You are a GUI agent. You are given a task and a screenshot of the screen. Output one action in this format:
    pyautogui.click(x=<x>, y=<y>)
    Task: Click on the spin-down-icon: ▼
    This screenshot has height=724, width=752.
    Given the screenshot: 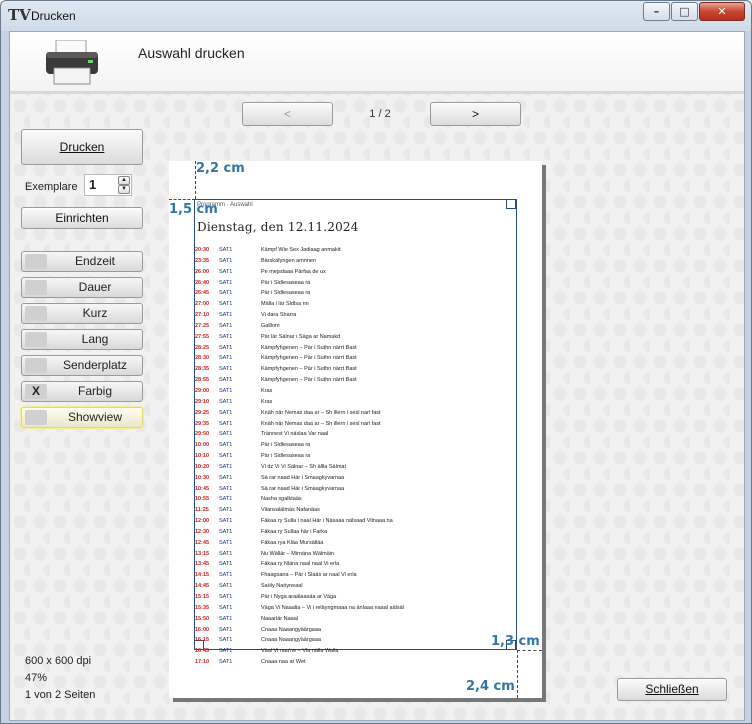 What is the action you would take?
    pyautogui.click(x=124, y=189)
    